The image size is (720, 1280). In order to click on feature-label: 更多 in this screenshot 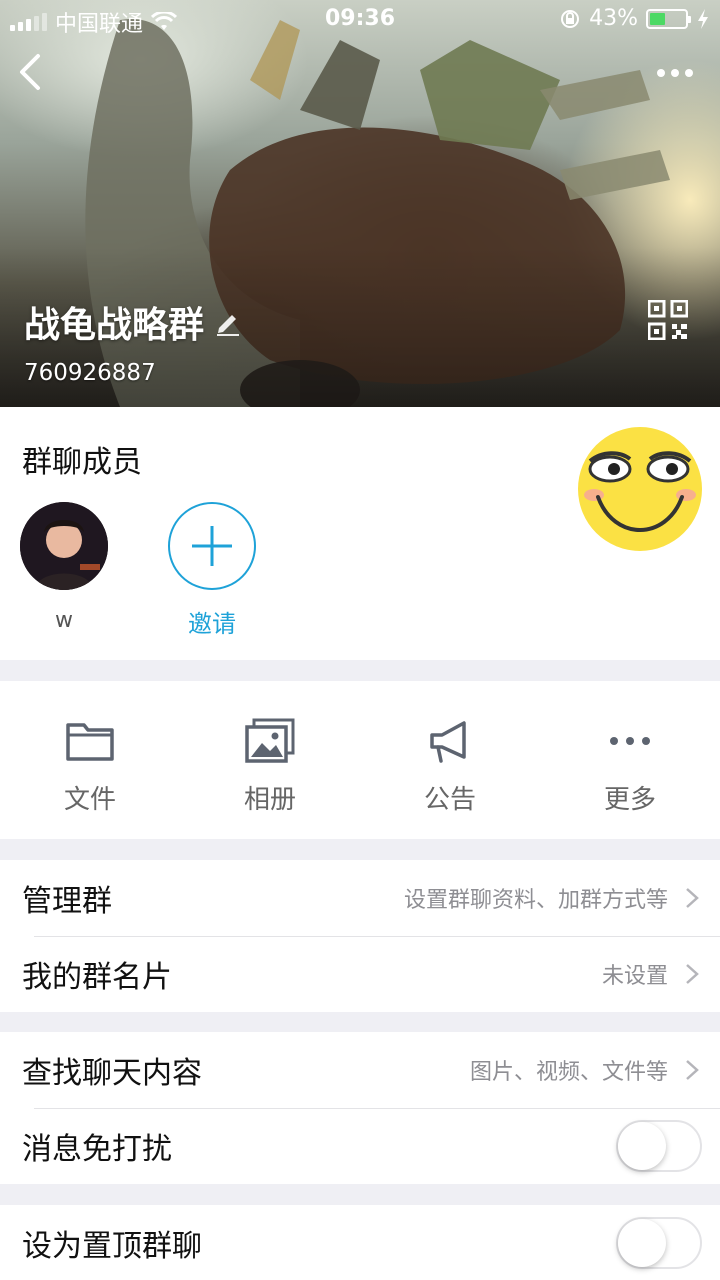, I will do `click(629, 800)`.